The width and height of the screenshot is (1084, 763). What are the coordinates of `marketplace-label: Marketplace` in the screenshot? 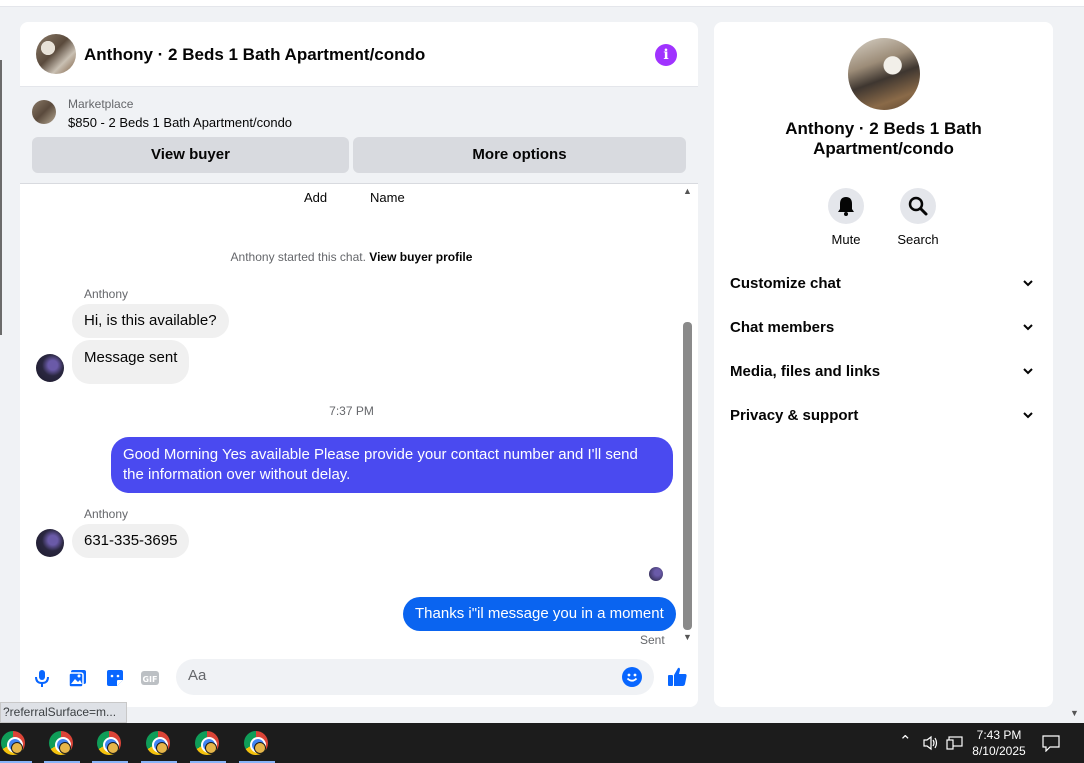 It's located at (101, 104).